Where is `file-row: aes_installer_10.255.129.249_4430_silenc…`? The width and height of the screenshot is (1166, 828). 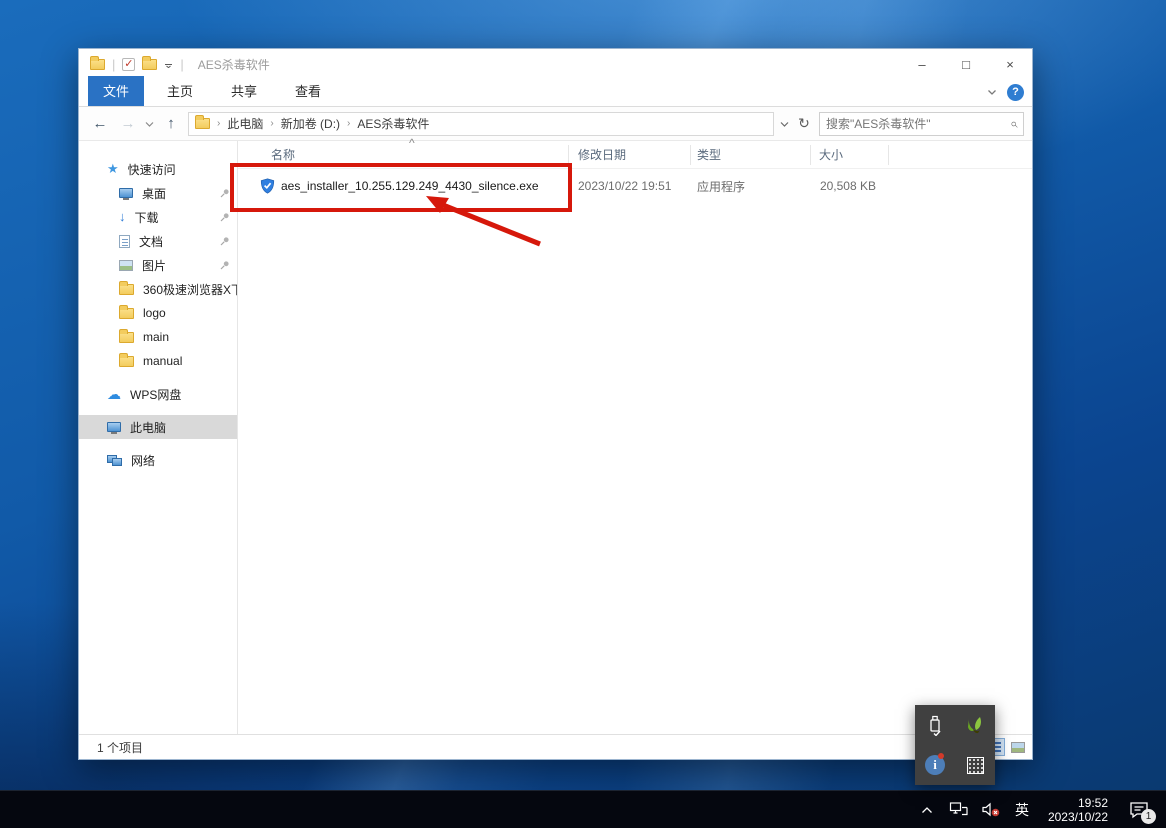
file-row: aes_installer_10.255.129.249_4430_silenc… is located at coordinates (635, 186).